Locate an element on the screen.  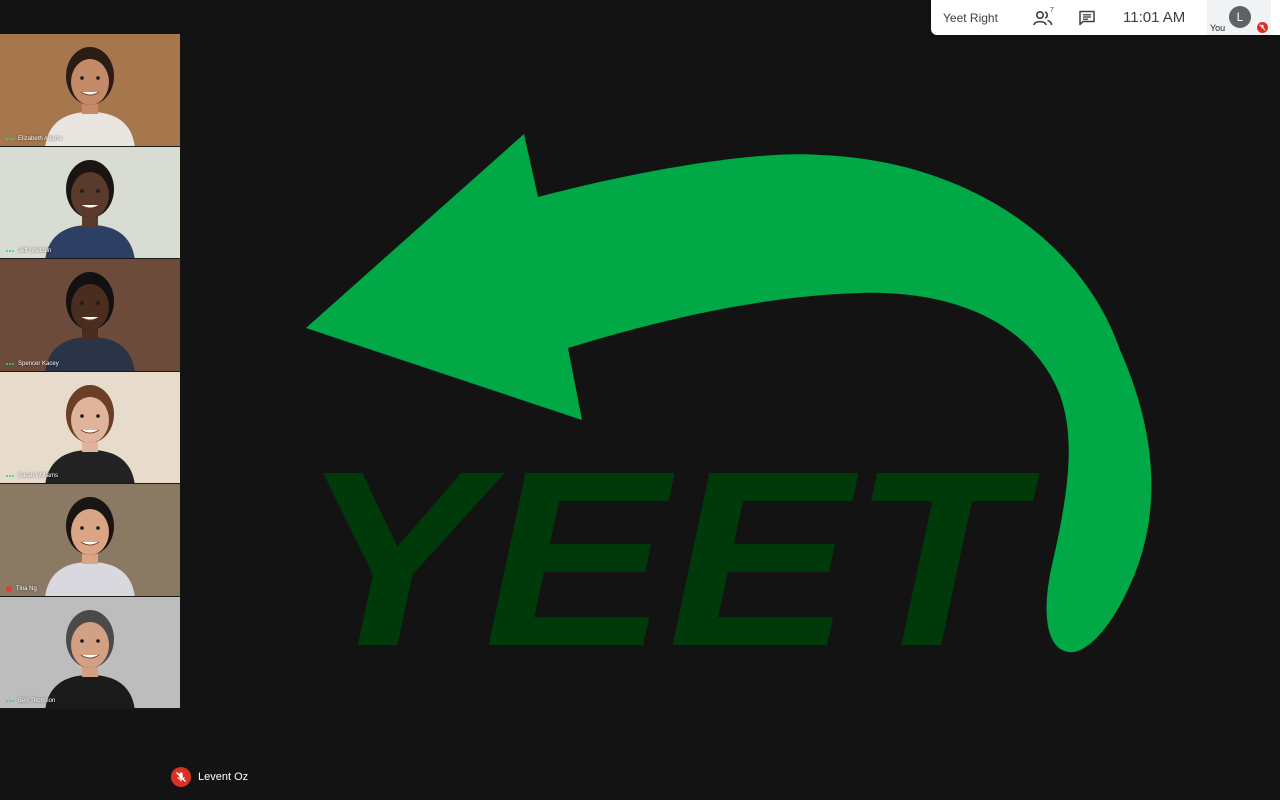
participant-count: 7 is located at coordinates (1052, 10).